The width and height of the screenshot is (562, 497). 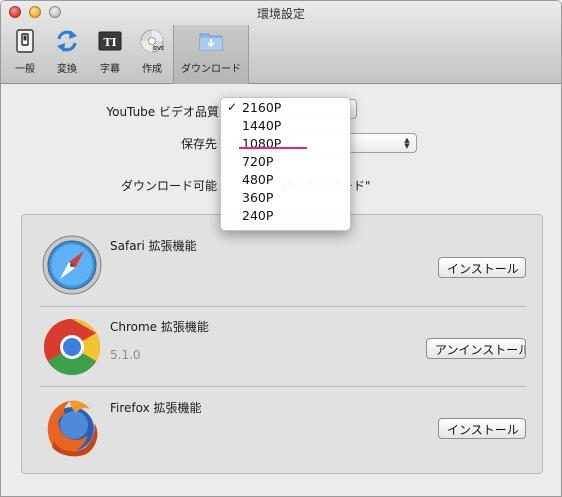 What do you see at coordinates (211, 42) in the screenshot?
I see `download-folder-icon` at bounding box center [211, 42].